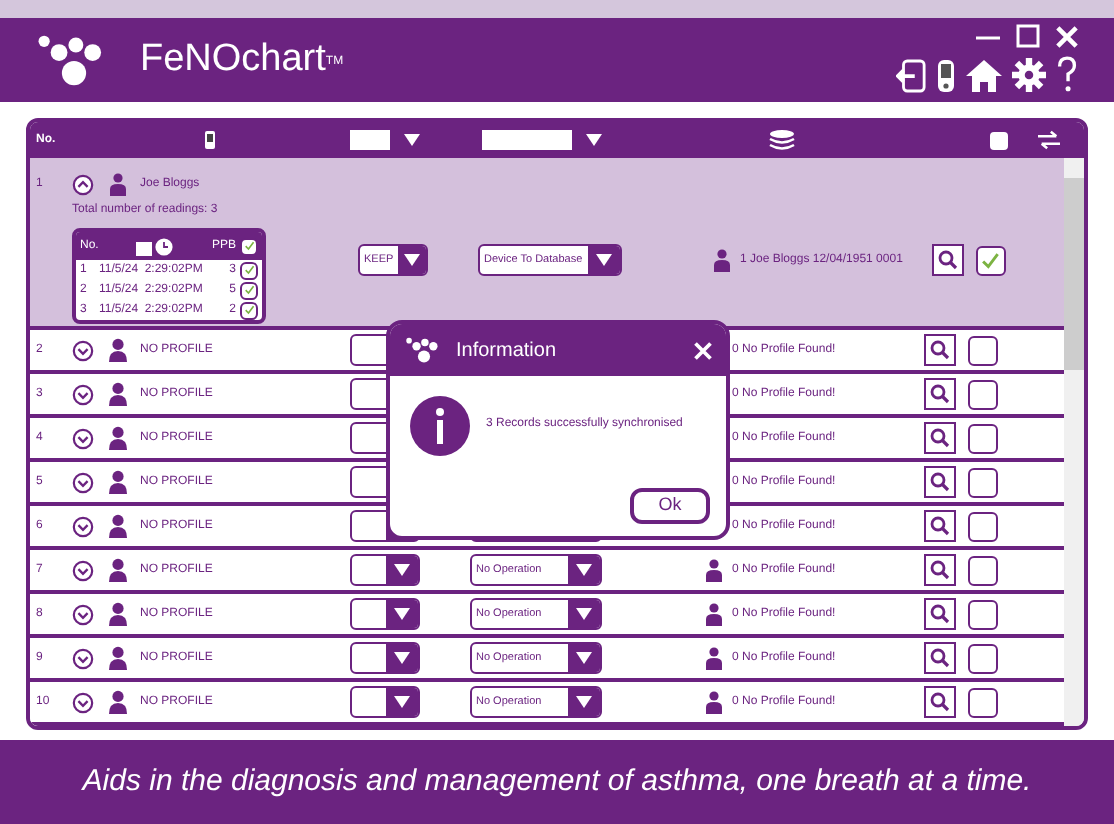 The width and height of the screenshot is (1114, 824). What do you see at coordinates (242, 59) in the screenshot?
I see `app-title: FeNOchart$^{TM}$` at bounding box center [242, 59].